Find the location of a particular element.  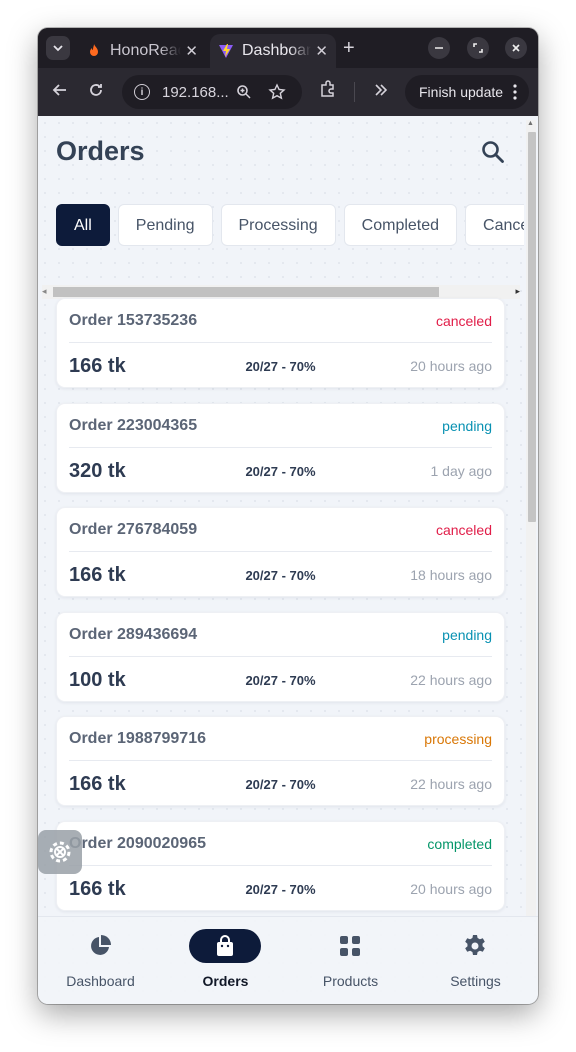

order-card-header: Order 2090020965 completed is located at coordinates (280, 844).